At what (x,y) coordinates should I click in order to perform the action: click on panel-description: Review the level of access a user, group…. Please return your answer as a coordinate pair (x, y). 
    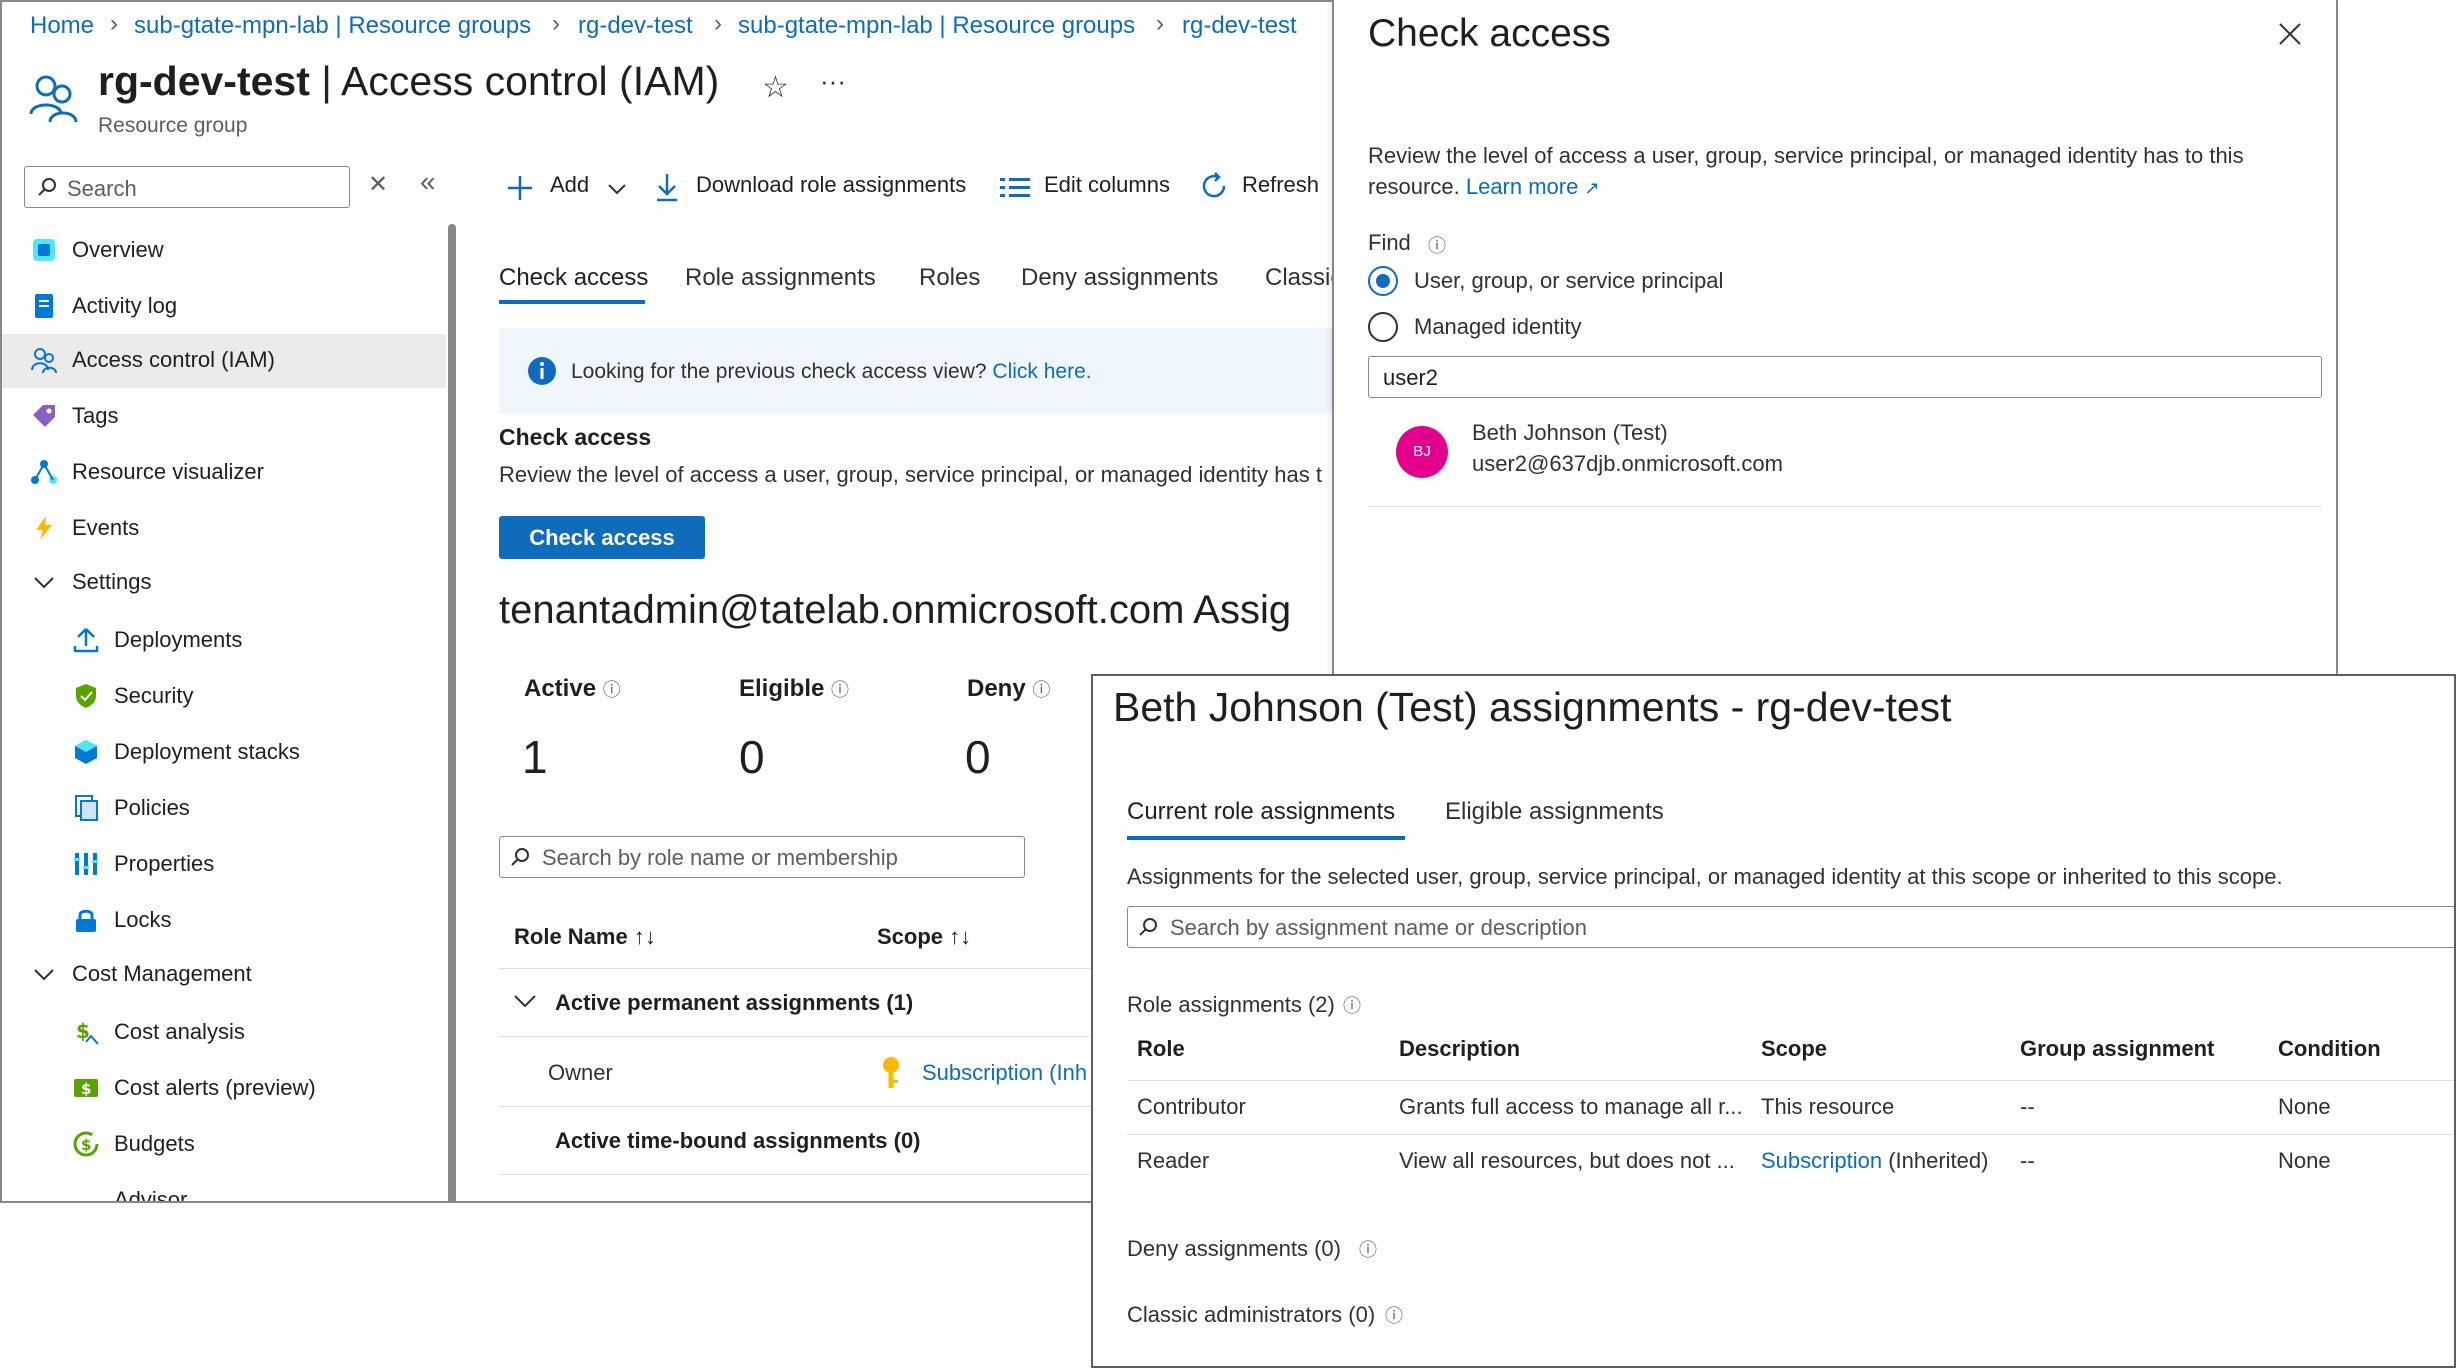
    Looking at the image, I should click on (1806, 171).